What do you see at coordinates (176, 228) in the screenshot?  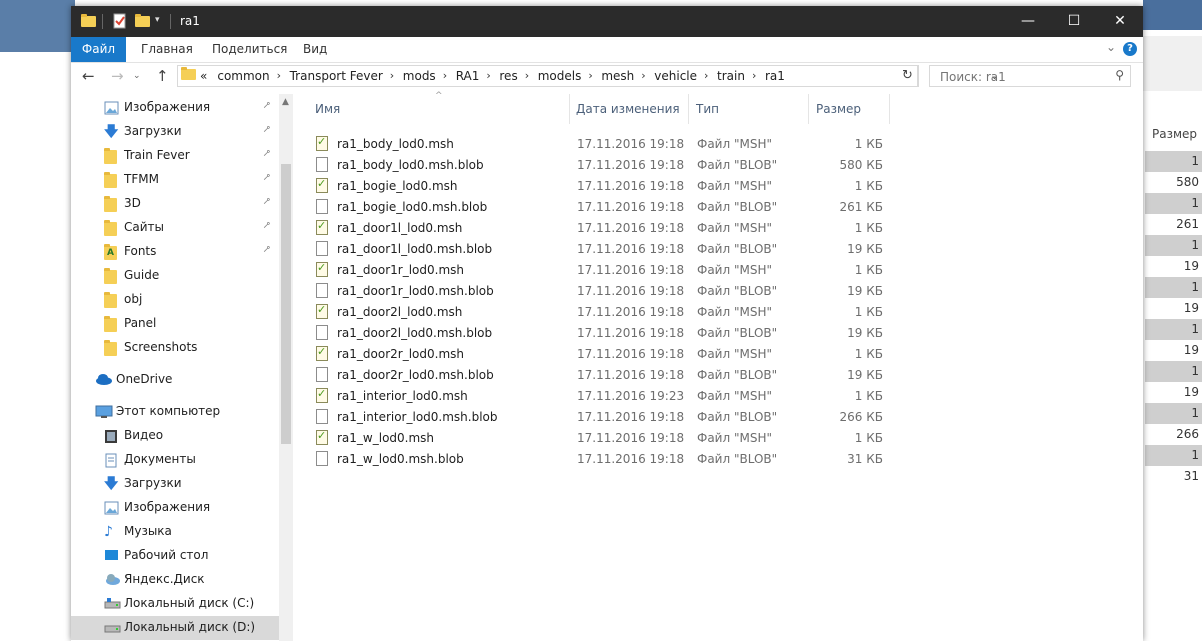 I see `sidebar-item: Сайты ⊸` at bounding box center [176, 228].